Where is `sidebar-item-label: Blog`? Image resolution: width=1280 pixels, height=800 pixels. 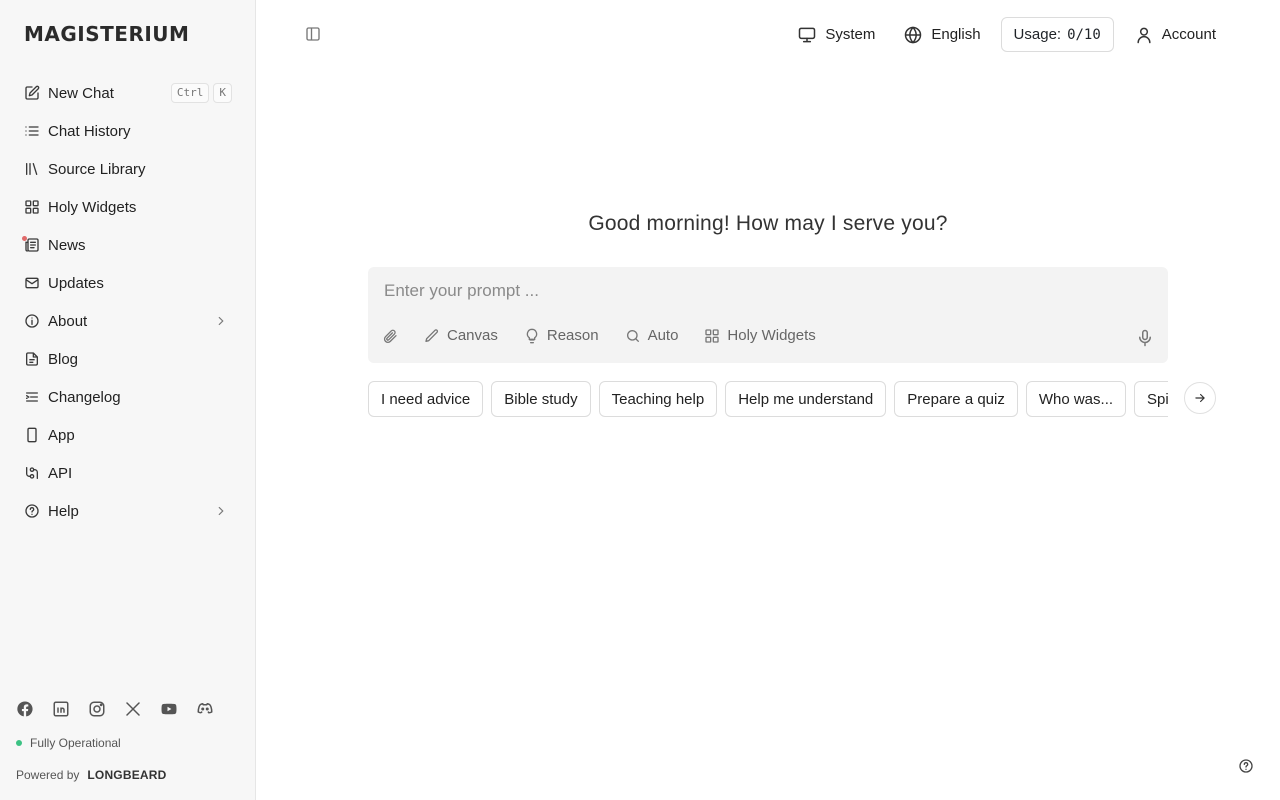
sidebar-item-label: Blog is located at coordinates (63, 359).